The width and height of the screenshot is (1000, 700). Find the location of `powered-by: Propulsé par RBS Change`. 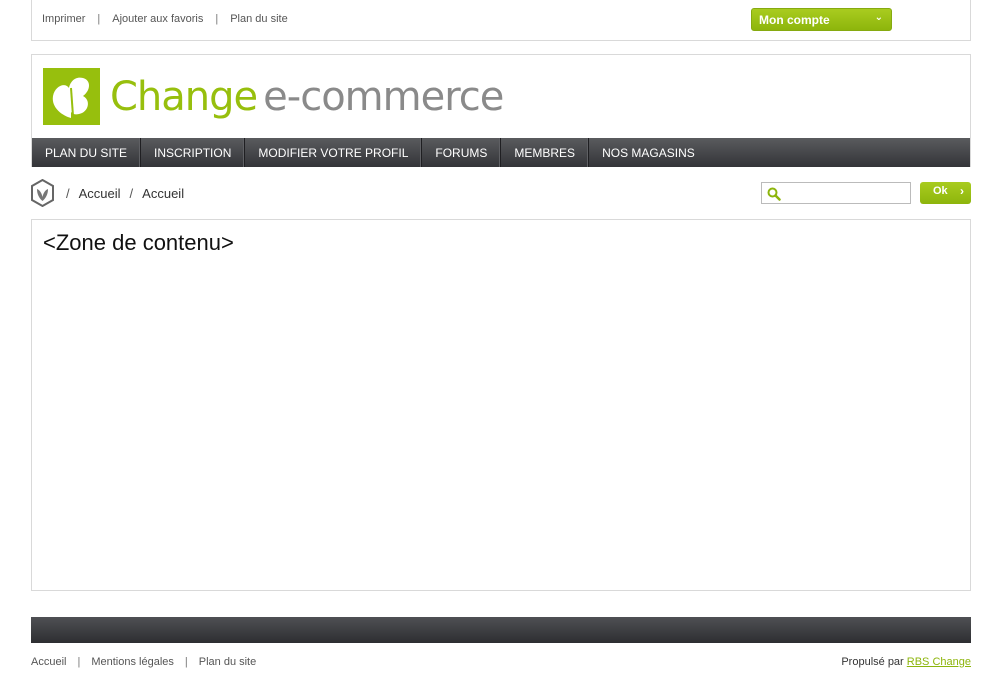

powered-by: Propulsé par RBS Change is located at coordinates (906, 662).